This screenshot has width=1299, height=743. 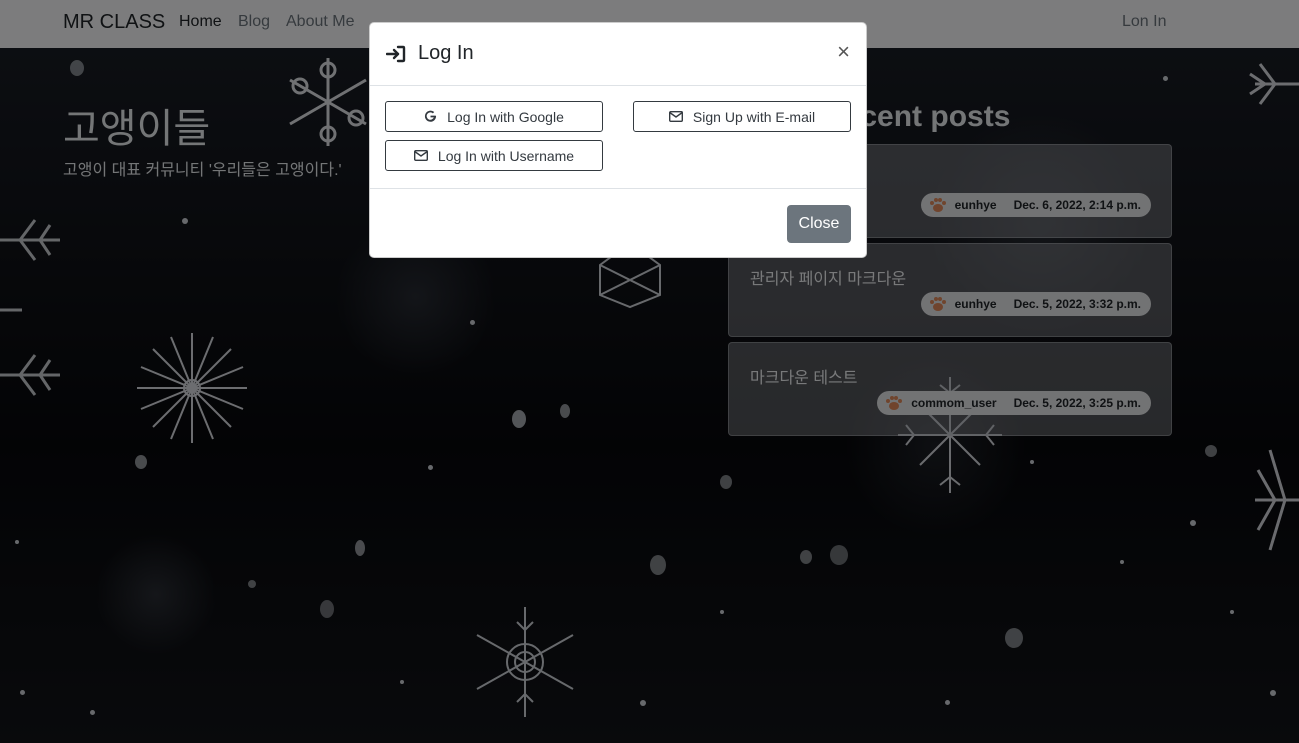 I want to click on close-button: Close, so click(x=819, y=224).